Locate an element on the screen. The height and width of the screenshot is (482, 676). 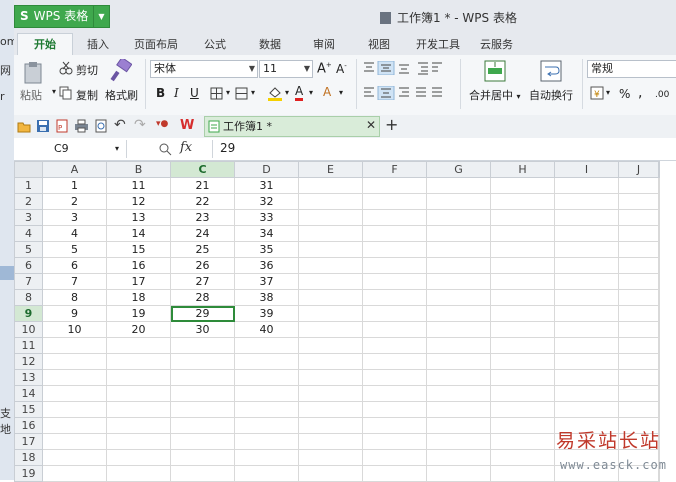
merge-center-button: 合并居中 ▾ is located at coordinates (495, 95).